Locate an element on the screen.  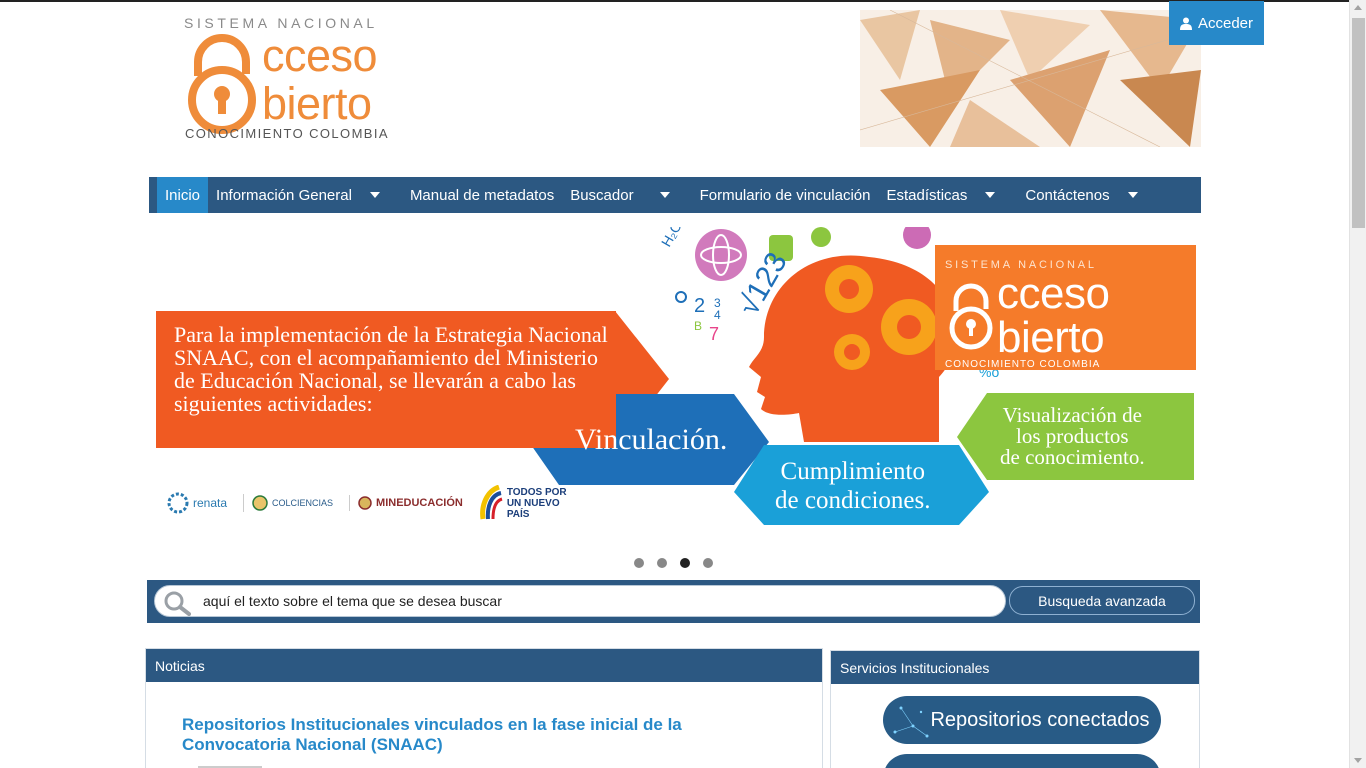
nav-item-label: Estadísticas is located at coordinates (927, 195).